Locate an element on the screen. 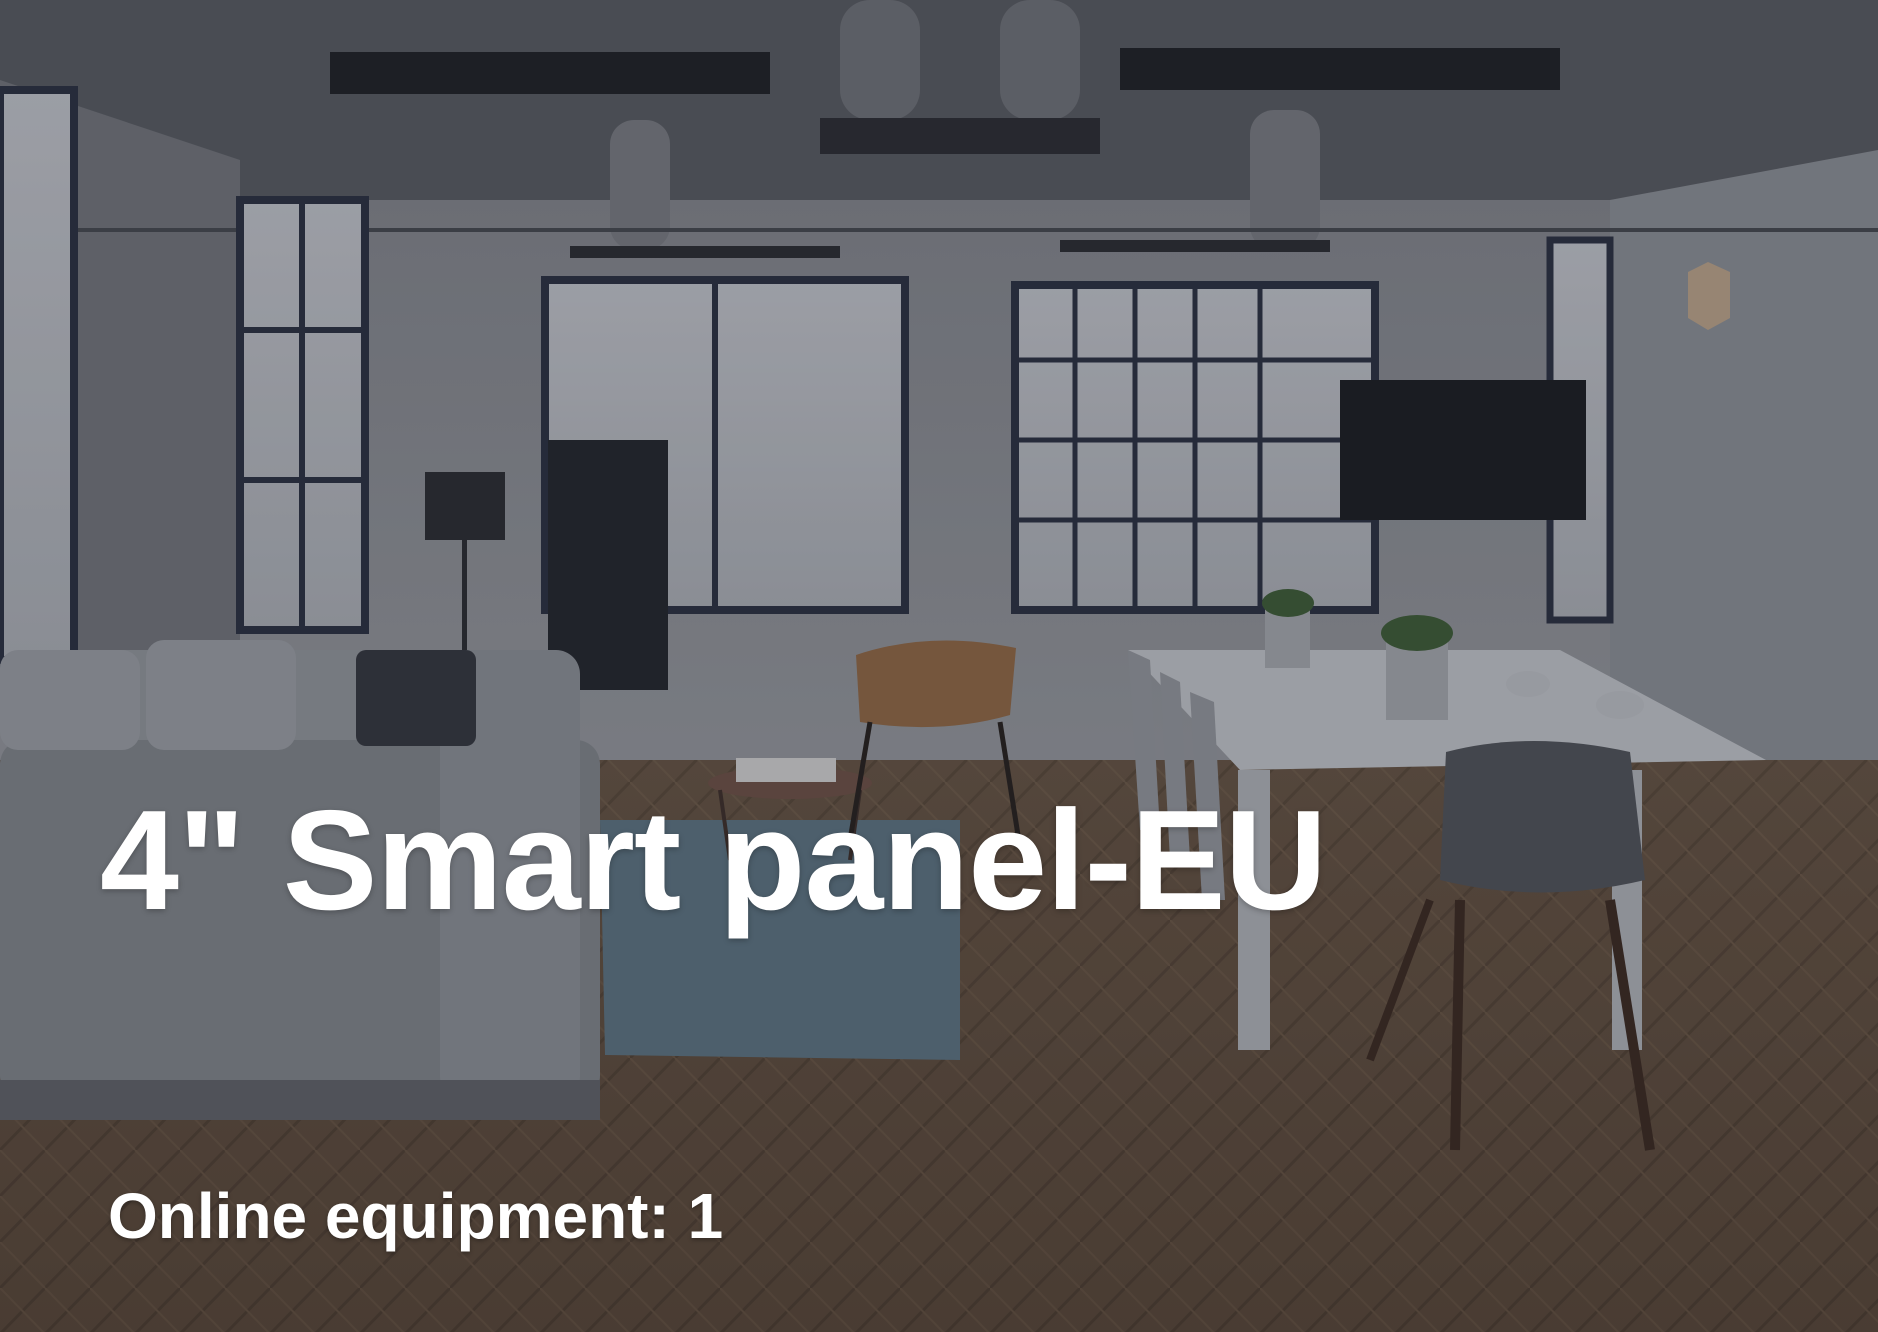  online-equipment-status: Online equipment: 1 is located at coordinates (415, 1216).